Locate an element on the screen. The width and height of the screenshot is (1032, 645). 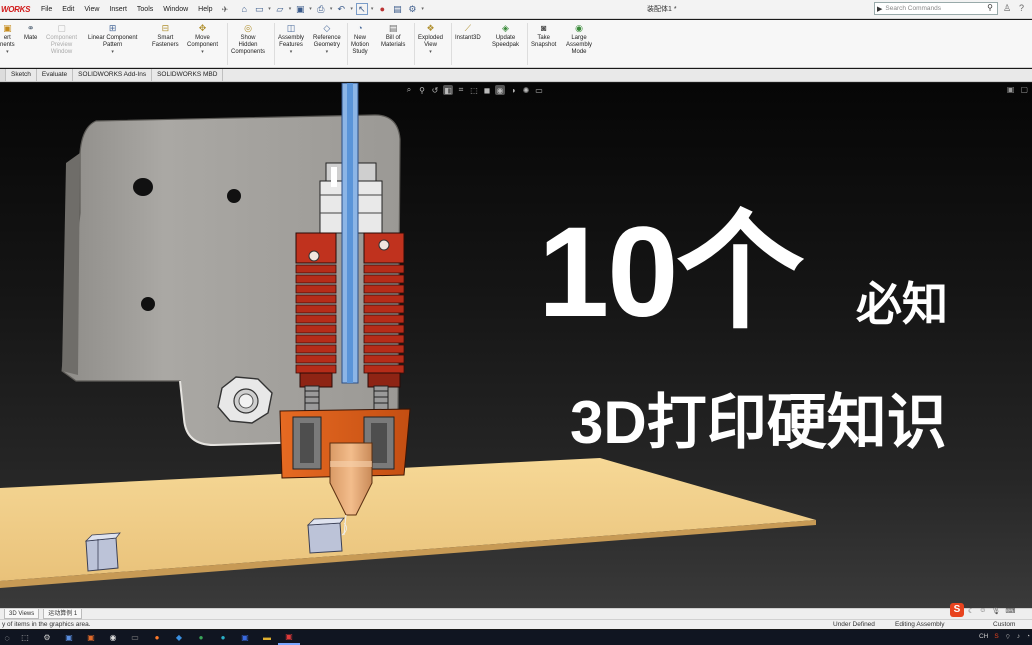
pin-icon: ✈ is located at coordinates (225, 9).